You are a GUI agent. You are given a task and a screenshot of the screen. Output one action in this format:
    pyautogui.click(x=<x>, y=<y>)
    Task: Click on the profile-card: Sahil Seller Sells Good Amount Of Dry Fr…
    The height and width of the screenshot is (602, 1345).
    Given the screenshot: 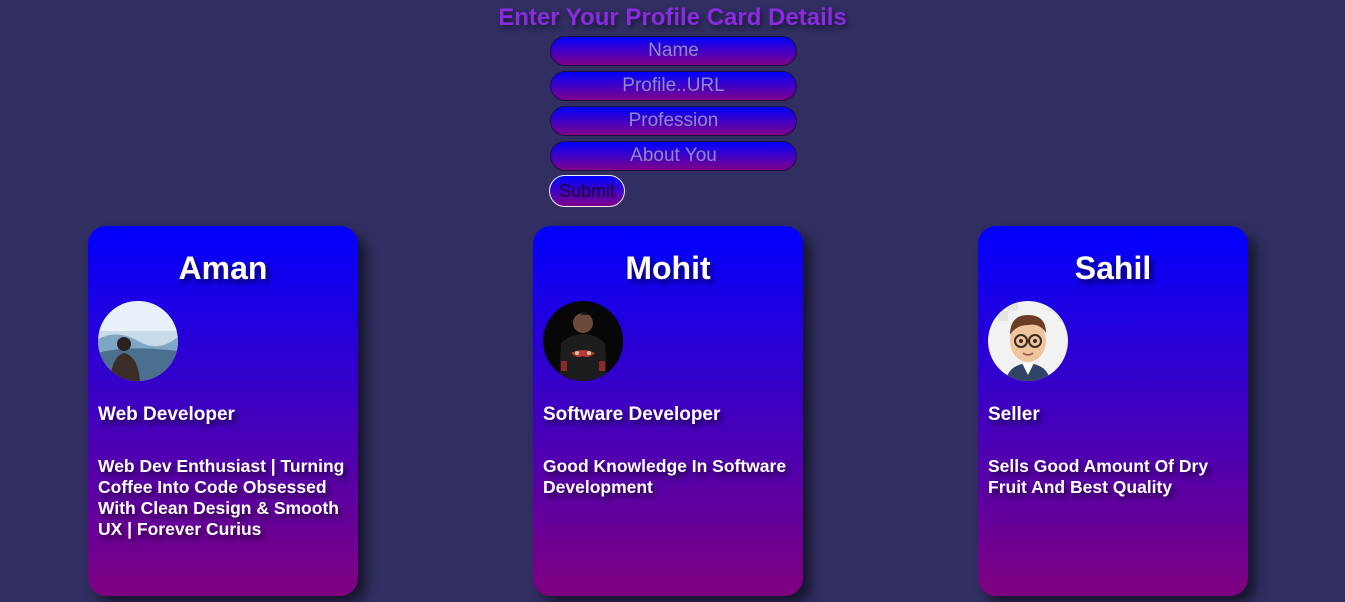 What is the action you would take?
    pyautogui.click(x=1113, y=411)
    